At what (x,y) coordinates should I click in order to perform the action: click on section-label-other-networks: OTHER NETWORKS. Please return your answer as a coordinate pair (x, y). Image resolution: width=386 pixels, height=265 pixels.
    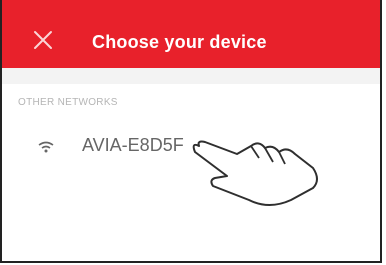
    Looking at the image, I should click on (68, 102).